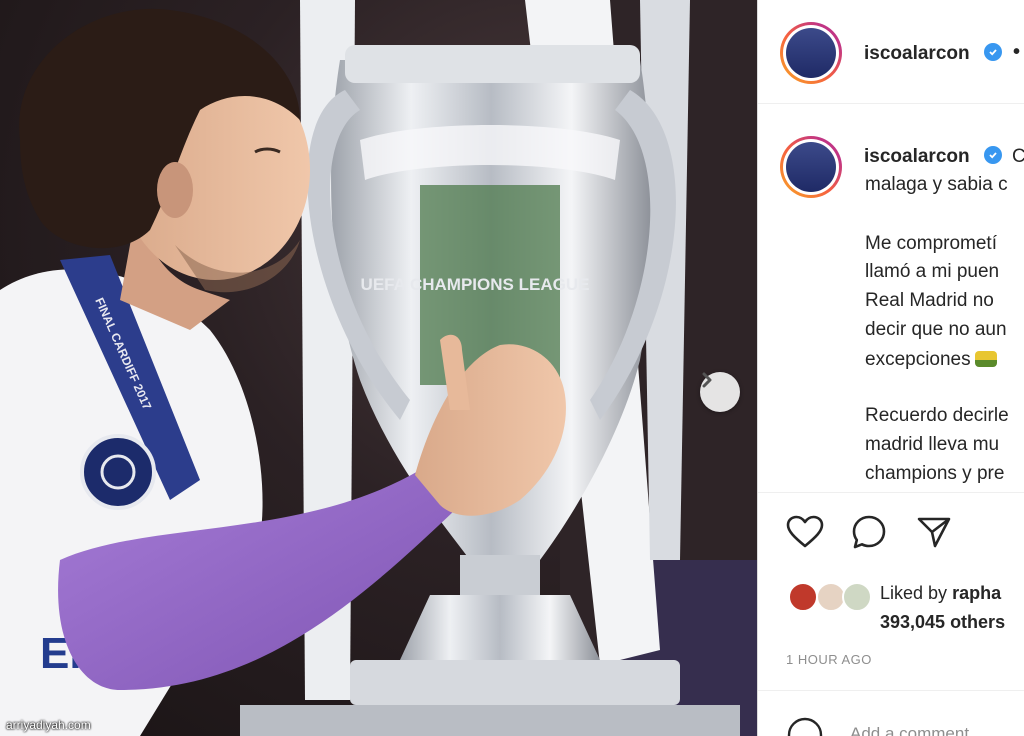 This screenshot has width=1024, height=736. Describe the element at coordinates (891, 492) in the screenshot. I see `actions-divider` at that location.